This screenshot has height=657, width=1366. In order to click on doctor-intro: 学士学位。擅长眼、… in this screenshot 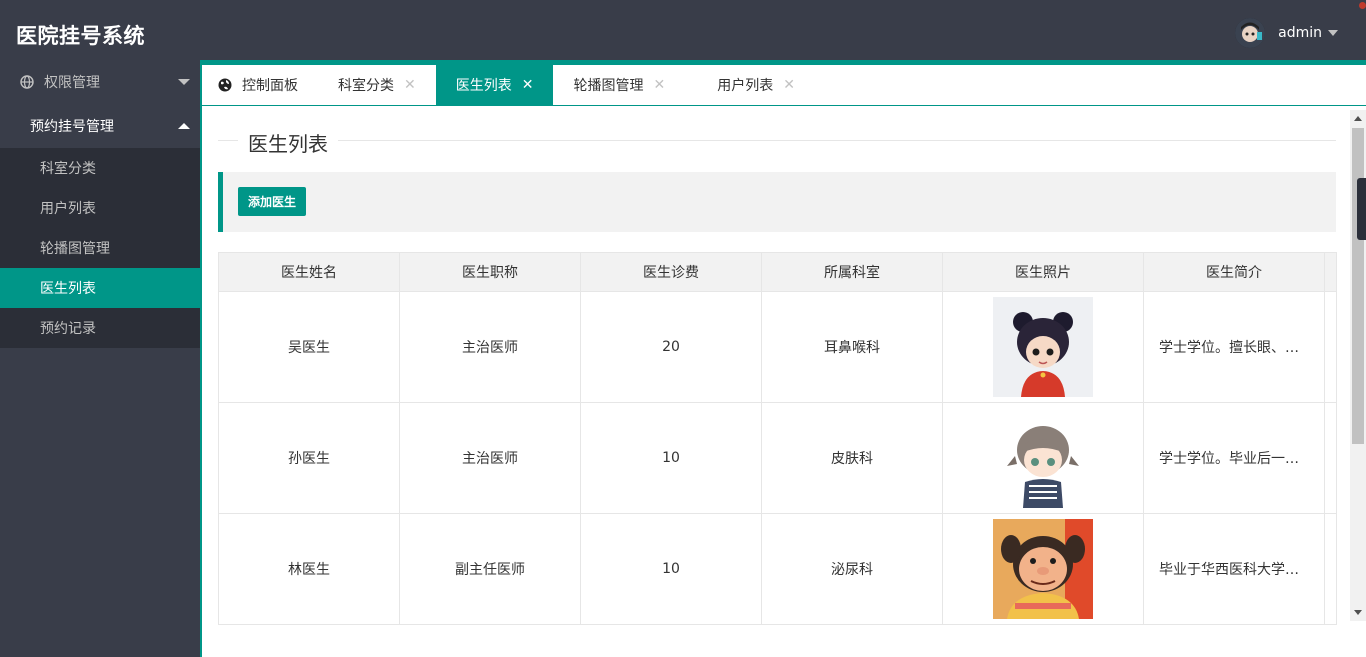, I will do `click(1234, 347)`.